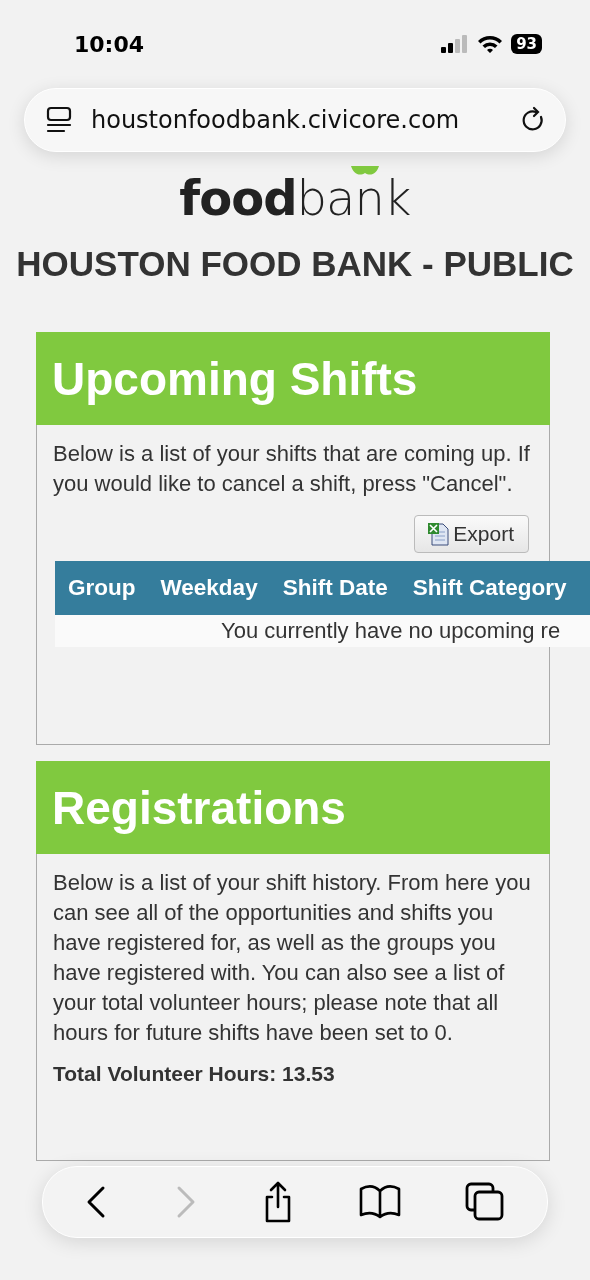  Describe the element at coordinates (293, 807) in the screenshot. I see `panel-heading: Registrations` at that location.